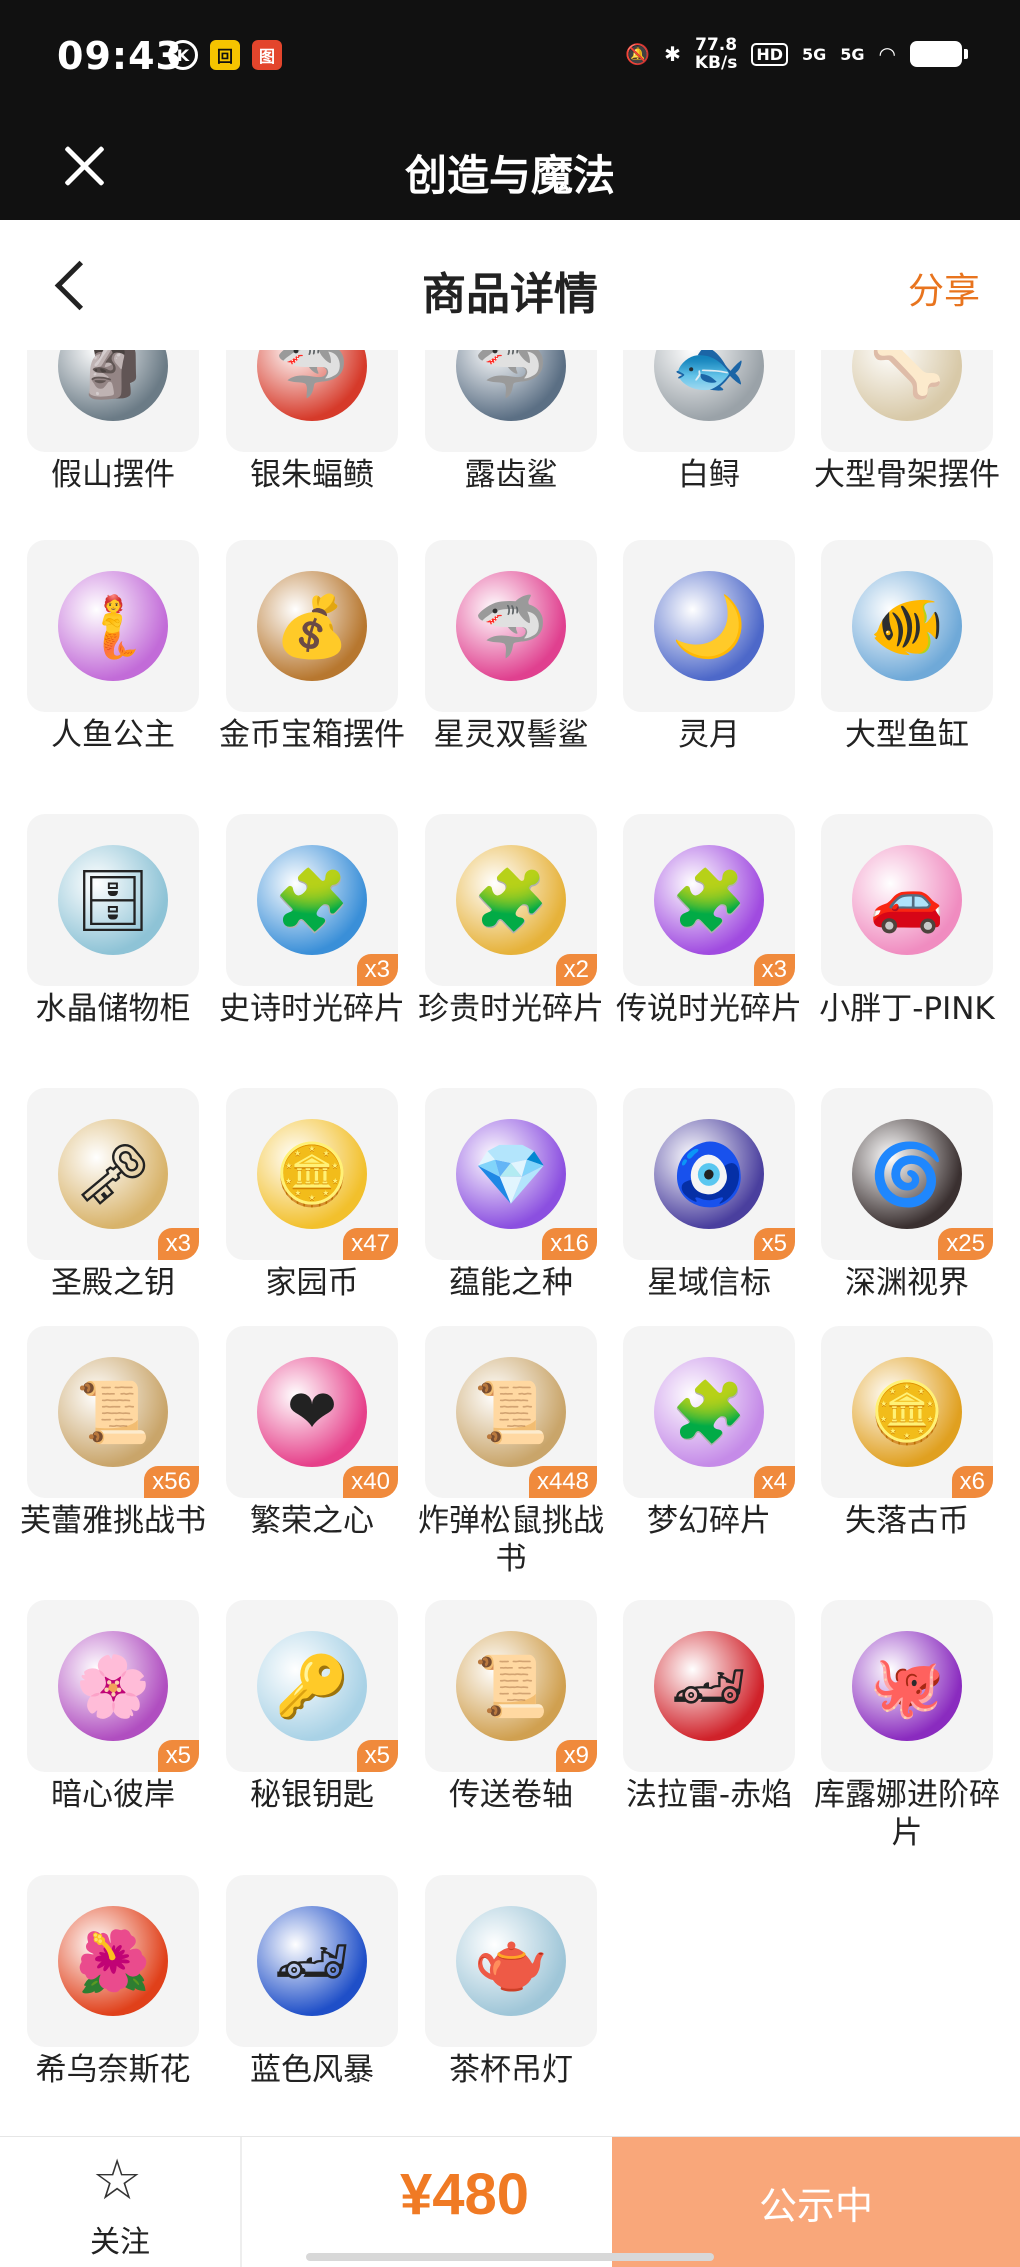 This screenshot has width=1020, height=2267. What do you see at coordinates (709, 1174) in the screenshot?
I see `item-thumbnail: 🧿 x5` at bounding box center [709, 1174].